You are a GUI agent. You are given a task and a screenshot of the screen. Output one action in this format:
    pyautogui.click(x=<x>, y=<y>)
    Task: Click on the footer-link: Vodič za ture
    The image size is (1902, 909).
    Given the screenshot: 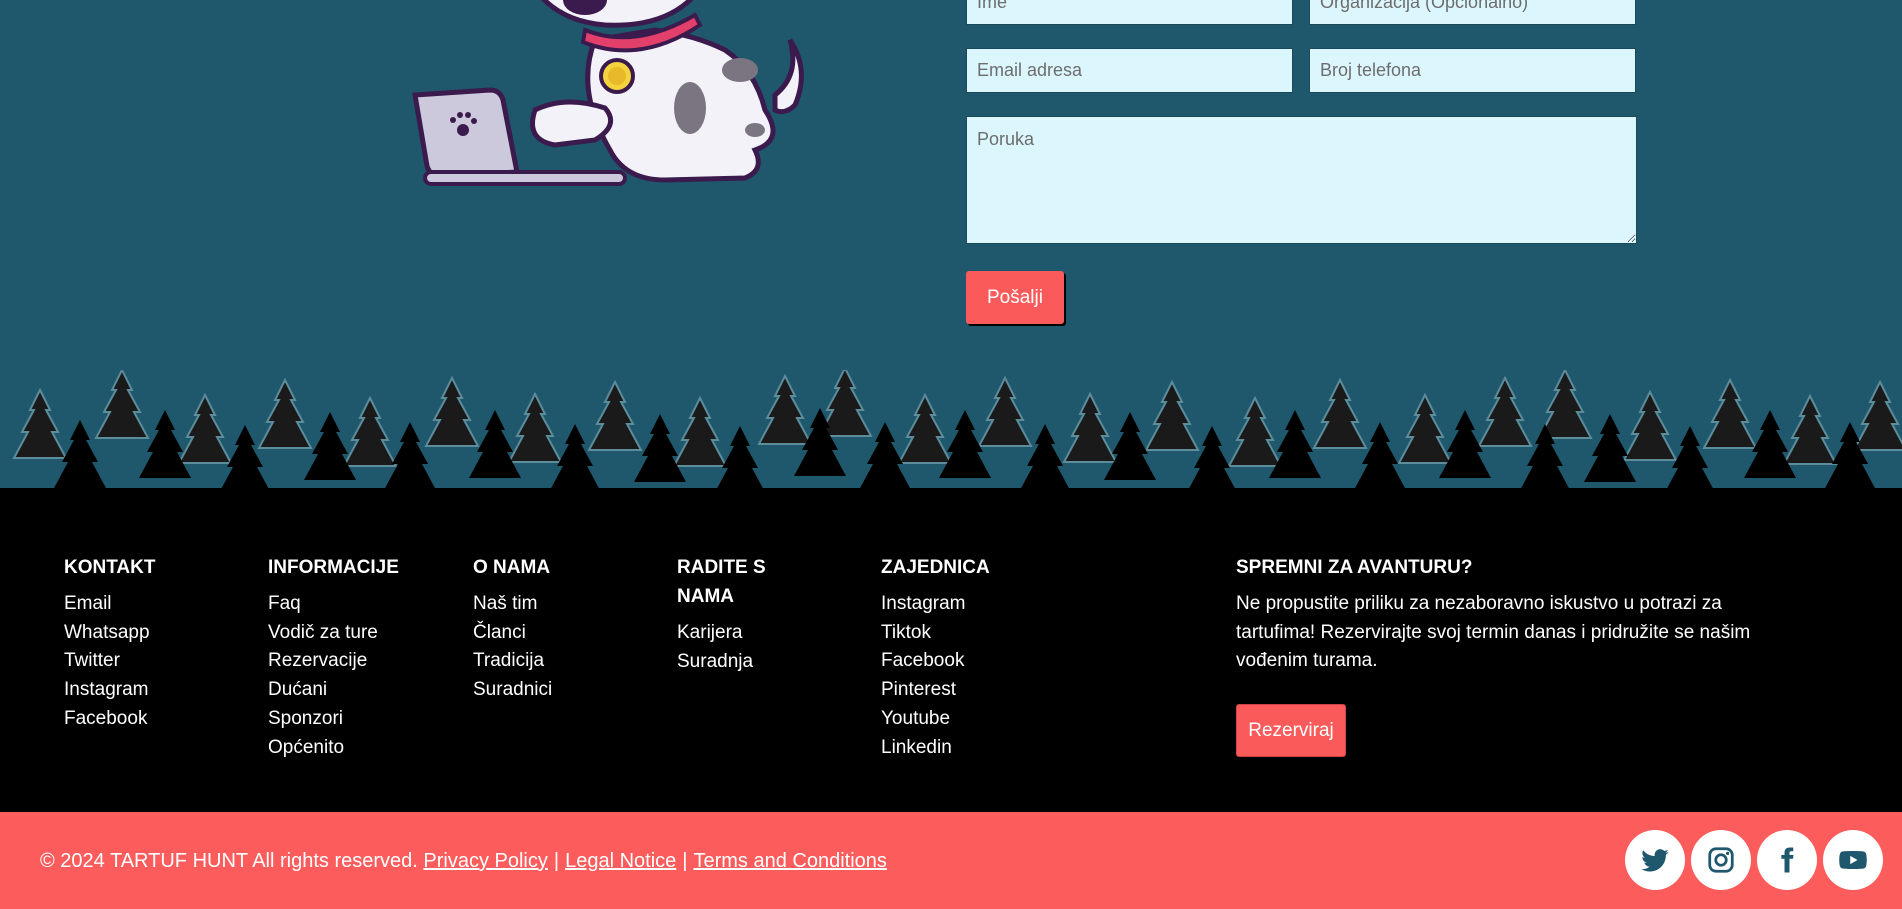 What is the action you would take?
    pyautogui.click(x=353, y=633)
    